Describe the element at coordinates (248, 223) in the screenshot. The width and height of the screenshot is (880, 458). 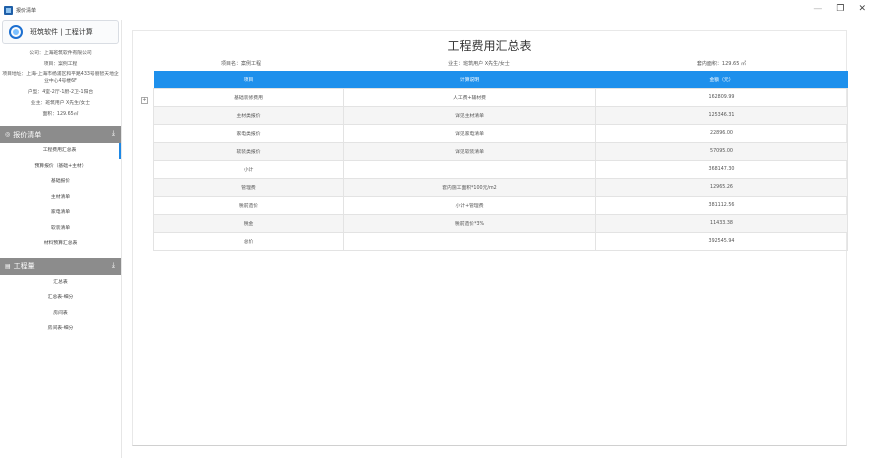
I see `cell-item: 税金` at that location.